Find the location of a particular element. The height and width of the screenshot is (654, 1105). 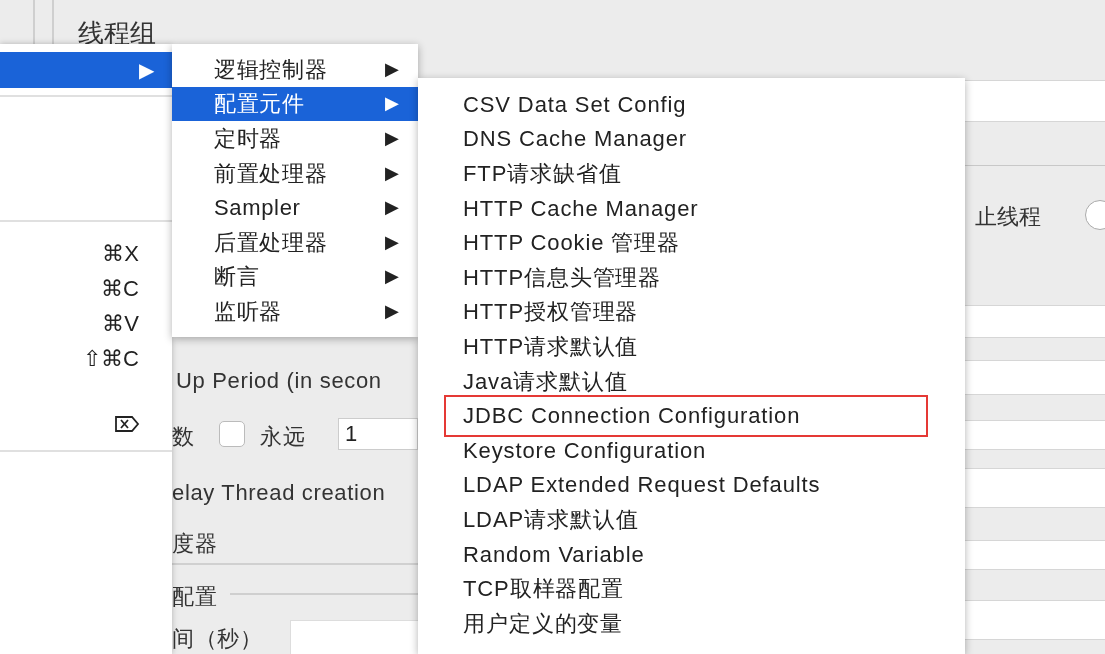

menu-item: ⌘C is located at coordinates (86, 288).